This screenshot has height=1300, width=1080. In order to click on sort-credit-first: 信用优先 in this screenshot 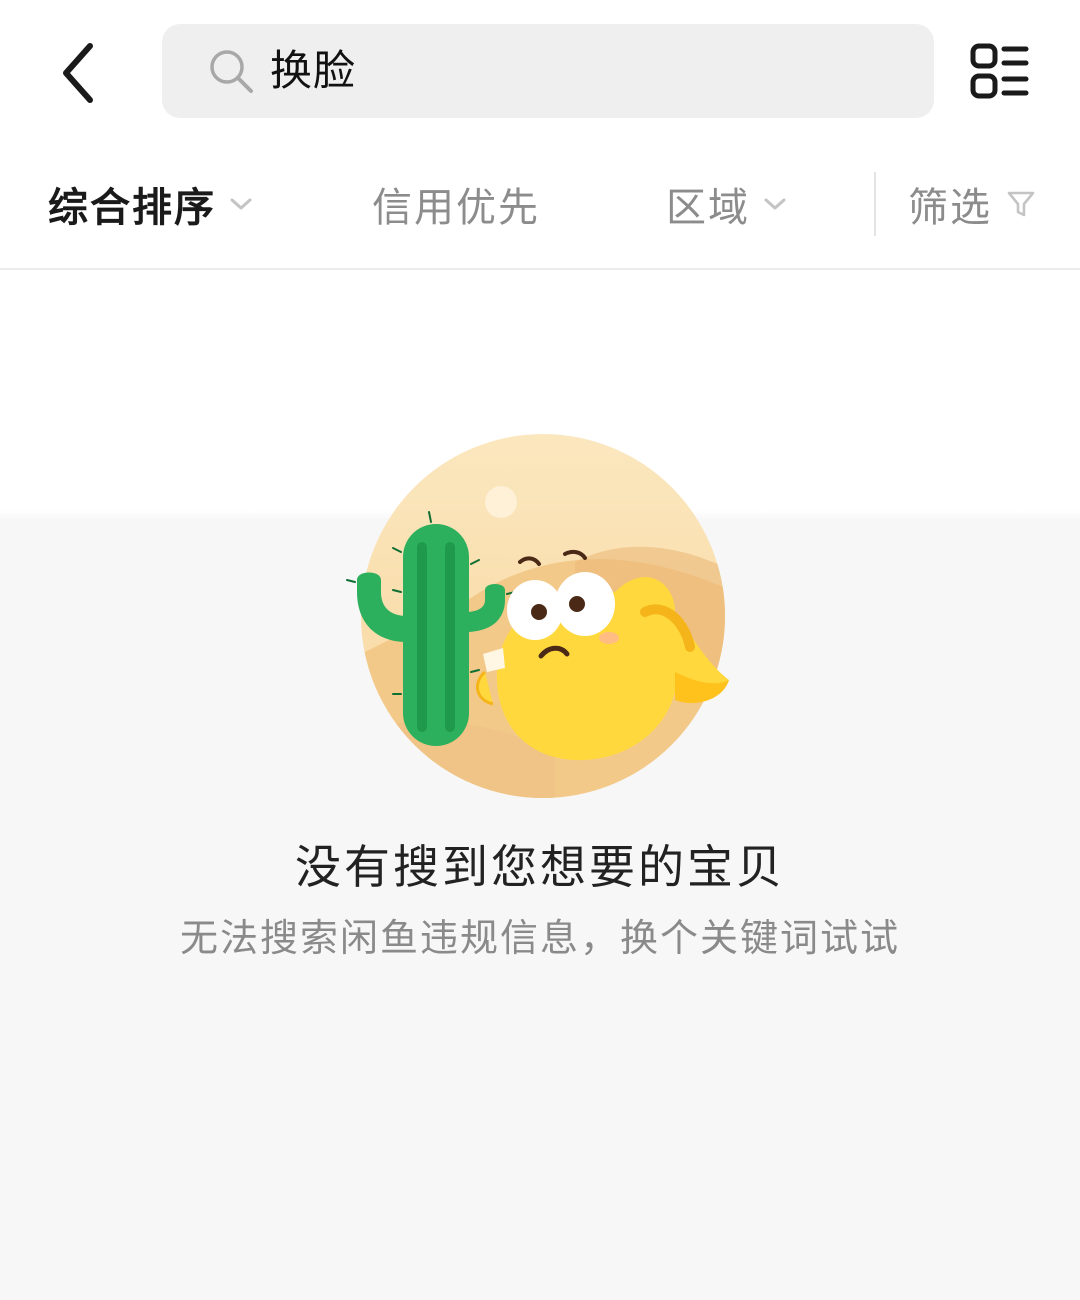, I will do `click(456, 204)`.